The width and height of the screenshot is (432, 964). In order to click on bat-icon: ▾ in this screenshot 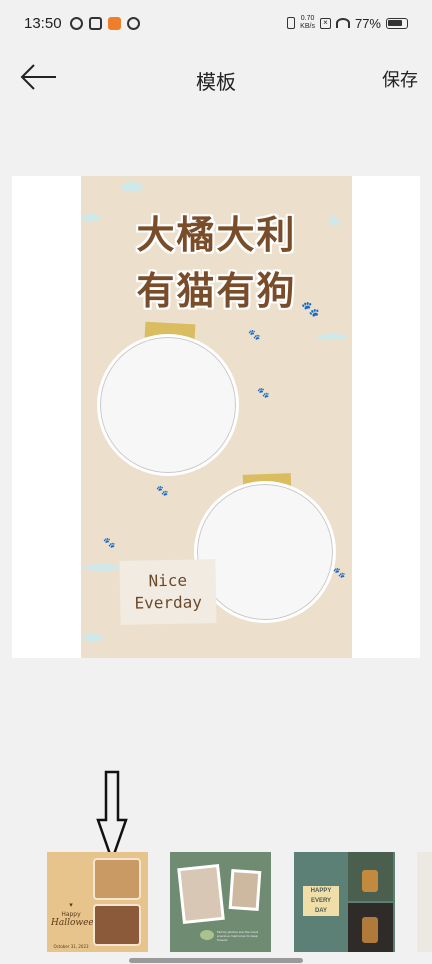, I will do `click(71, 905)`.